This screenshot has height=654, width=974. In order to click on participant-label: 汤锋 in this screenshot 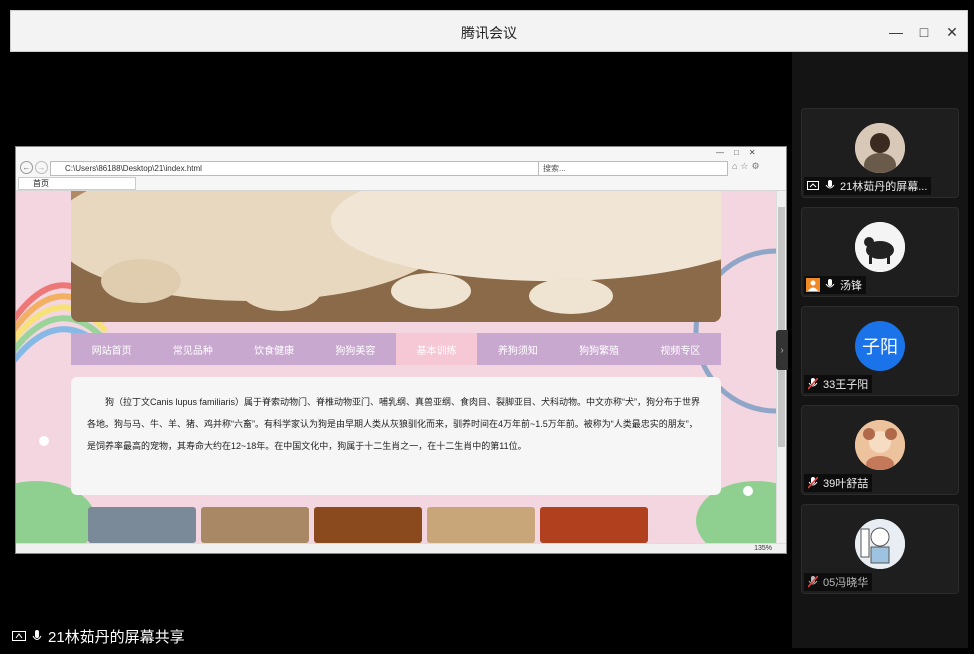, I will do `click(835, 285)`.